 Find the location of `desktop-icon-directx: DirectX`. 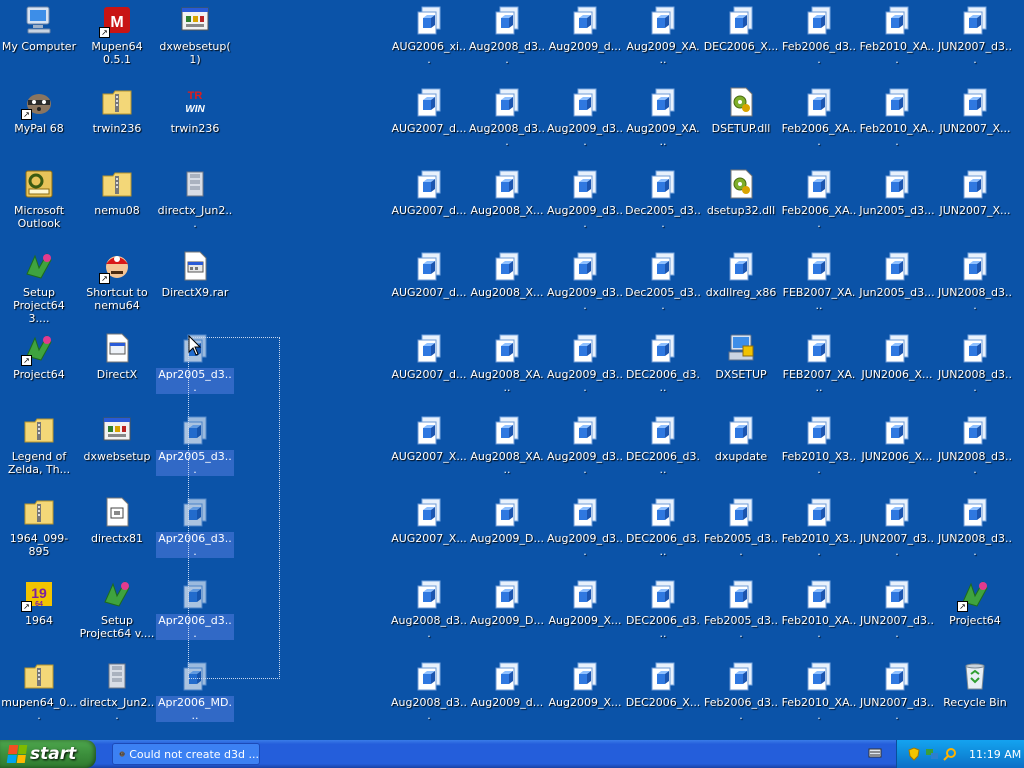

desktop-icon-directx: DirectX is located at coordinates (117, 370).